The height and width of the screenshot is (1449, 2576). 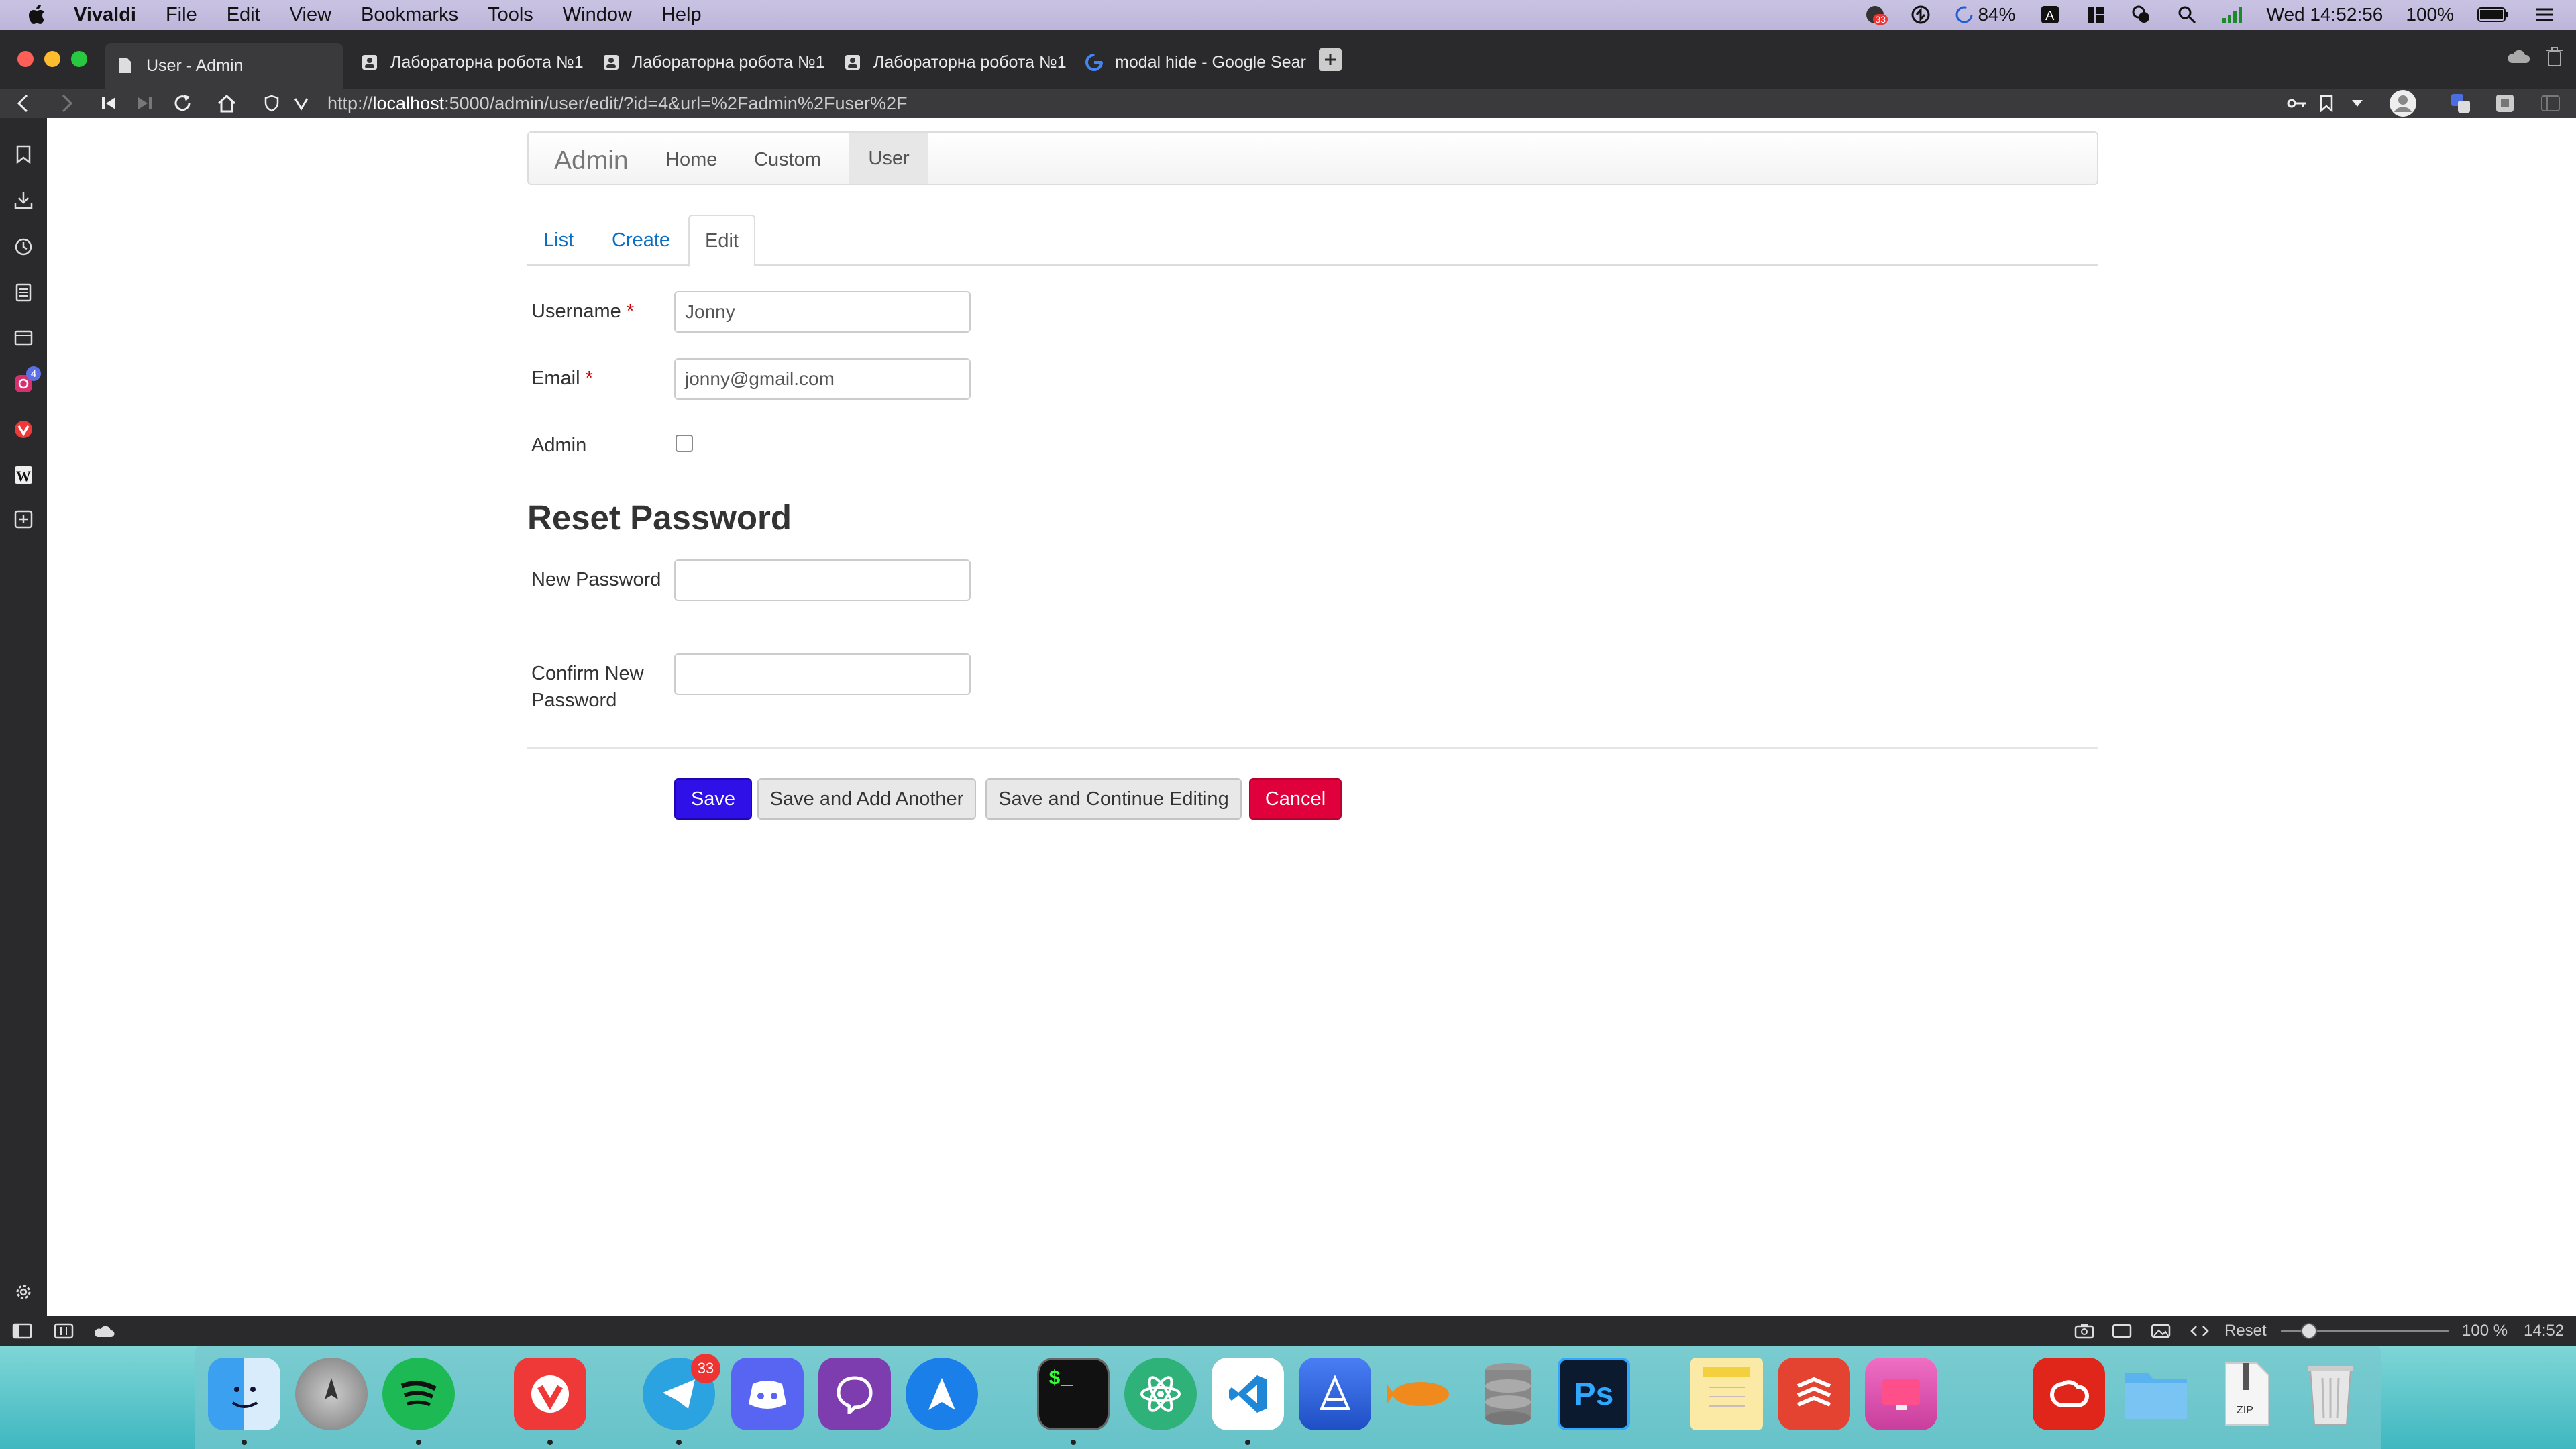 I want to click on nav-custom-link: Custom, so click(x=787, y=160).